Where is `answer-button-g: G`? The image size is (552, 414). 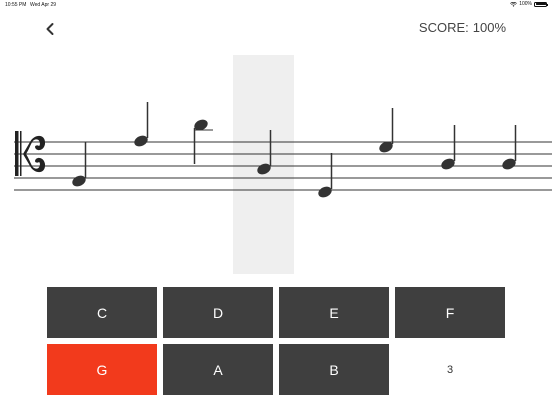
answer-button-g: G is located at coordinates (102, 369).